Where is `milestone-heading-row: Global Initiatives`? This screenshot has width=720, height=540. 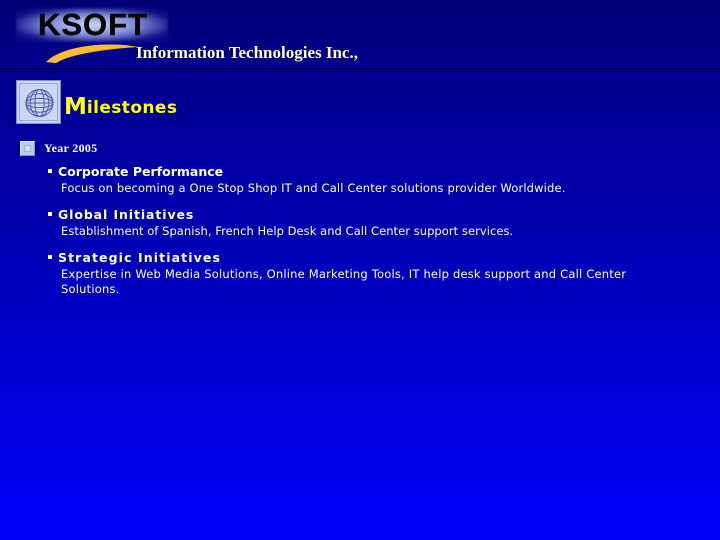 milestone-heading-row: Global Initiatives is located at coordinates (314, 215).